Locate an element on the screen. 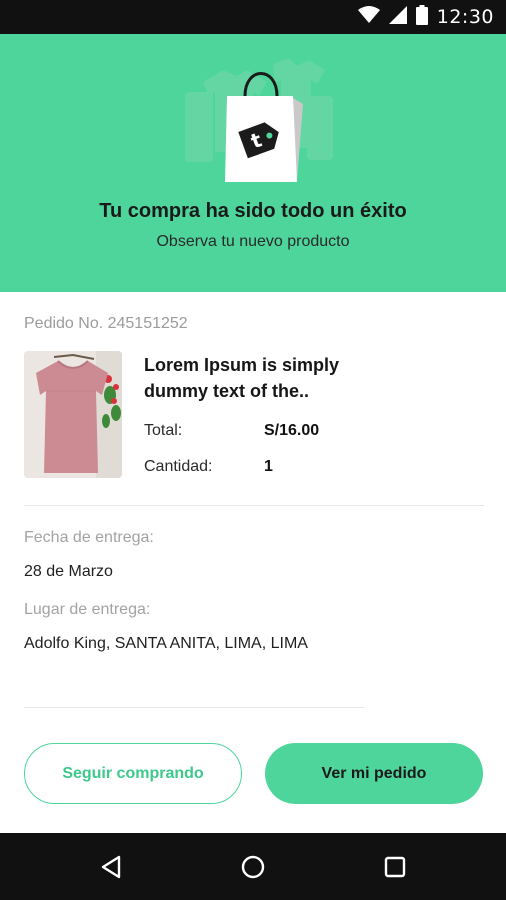 This screenshot has height=900, width=506. navigation-bar is located at coordinates (253, 866).